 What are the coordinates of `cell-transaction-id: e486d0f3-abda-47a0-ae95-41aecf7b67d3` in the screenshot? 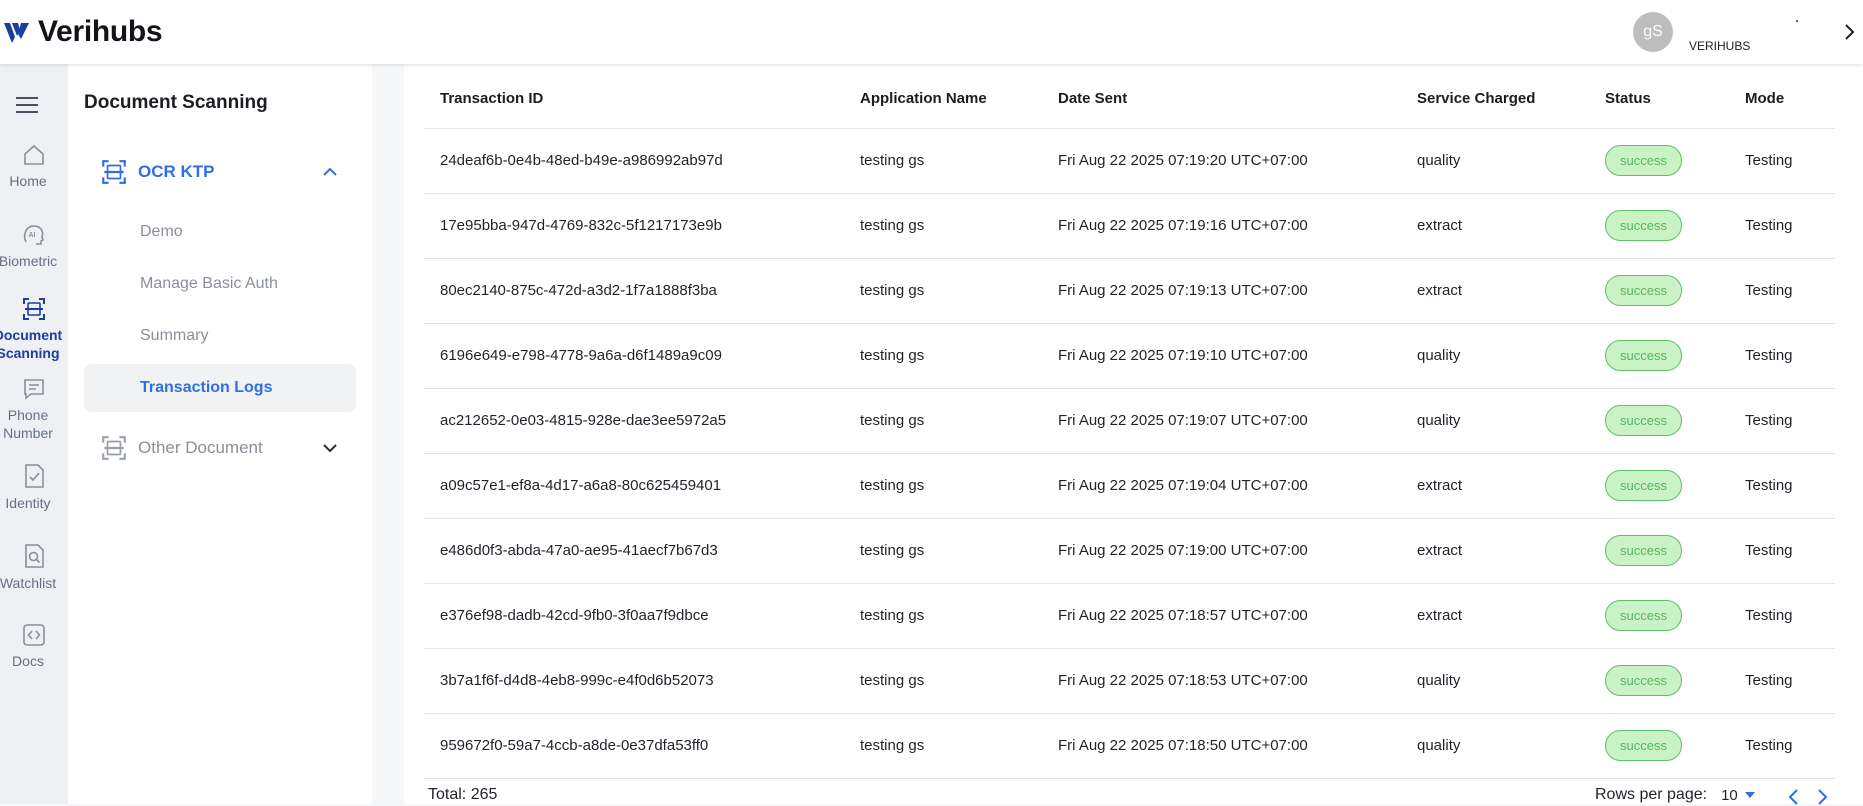 It's located at (634, 551).